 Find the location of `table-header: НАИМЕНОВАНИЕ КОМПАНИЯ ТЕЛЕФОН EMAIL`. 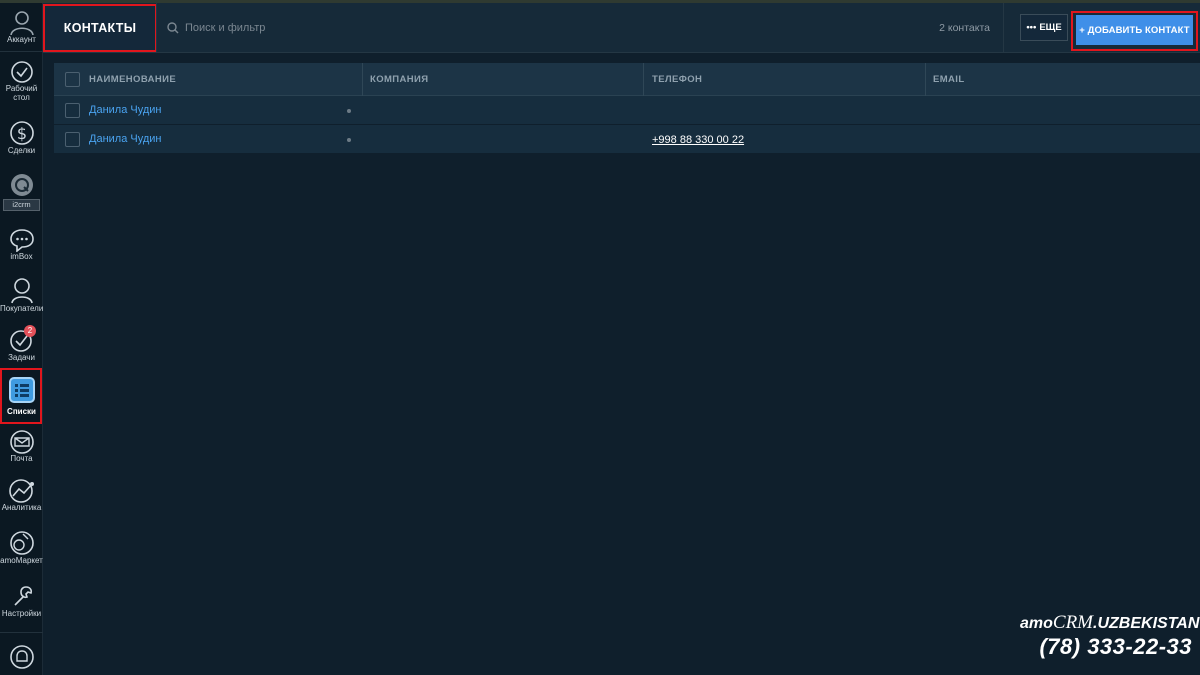

table-header: НАИМЕНОВАНИЕ КОМПАНИЯ ТЕЛЕФОН EMAIL is located at coordinates (627, 79).